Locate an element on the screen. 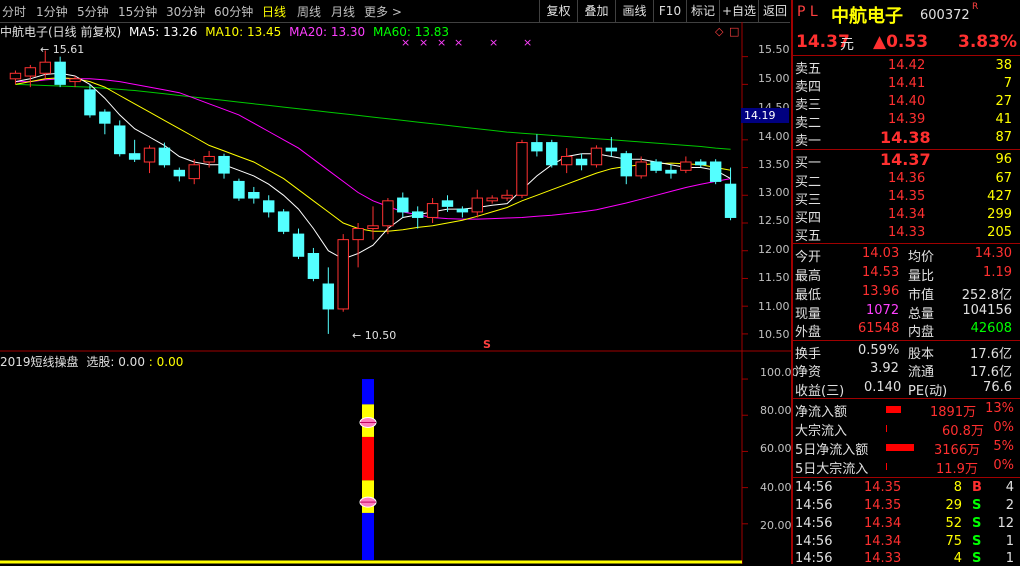  fin-value: 0.140 is located at coordinates (883, 387).